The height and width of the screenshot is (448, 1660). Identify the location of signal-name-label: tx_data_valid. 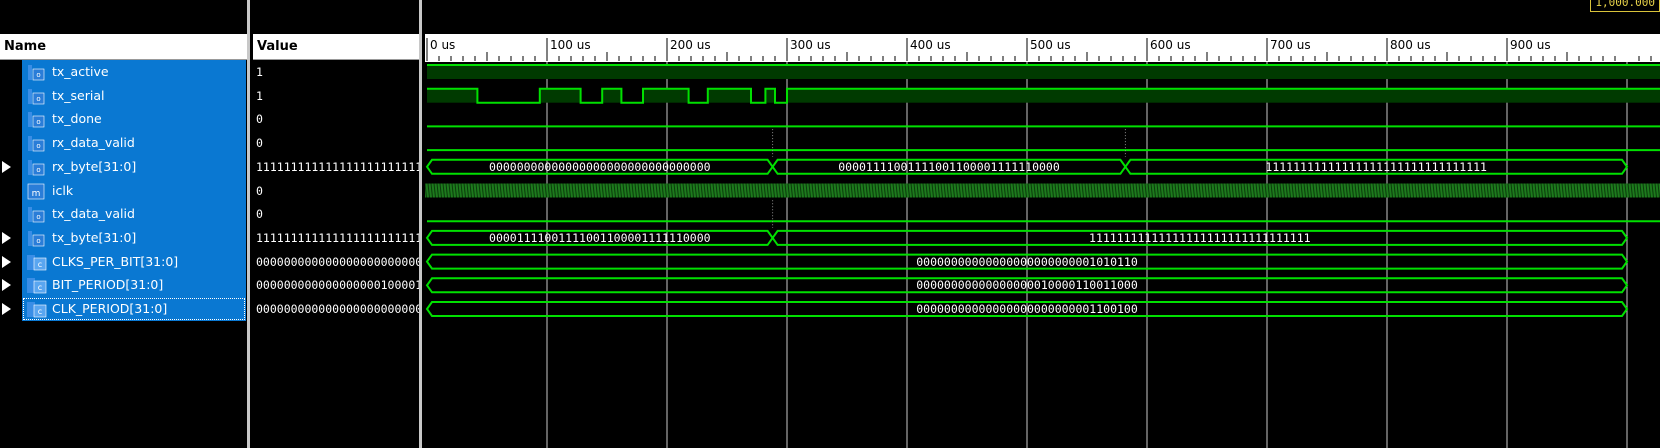
(93, 214).